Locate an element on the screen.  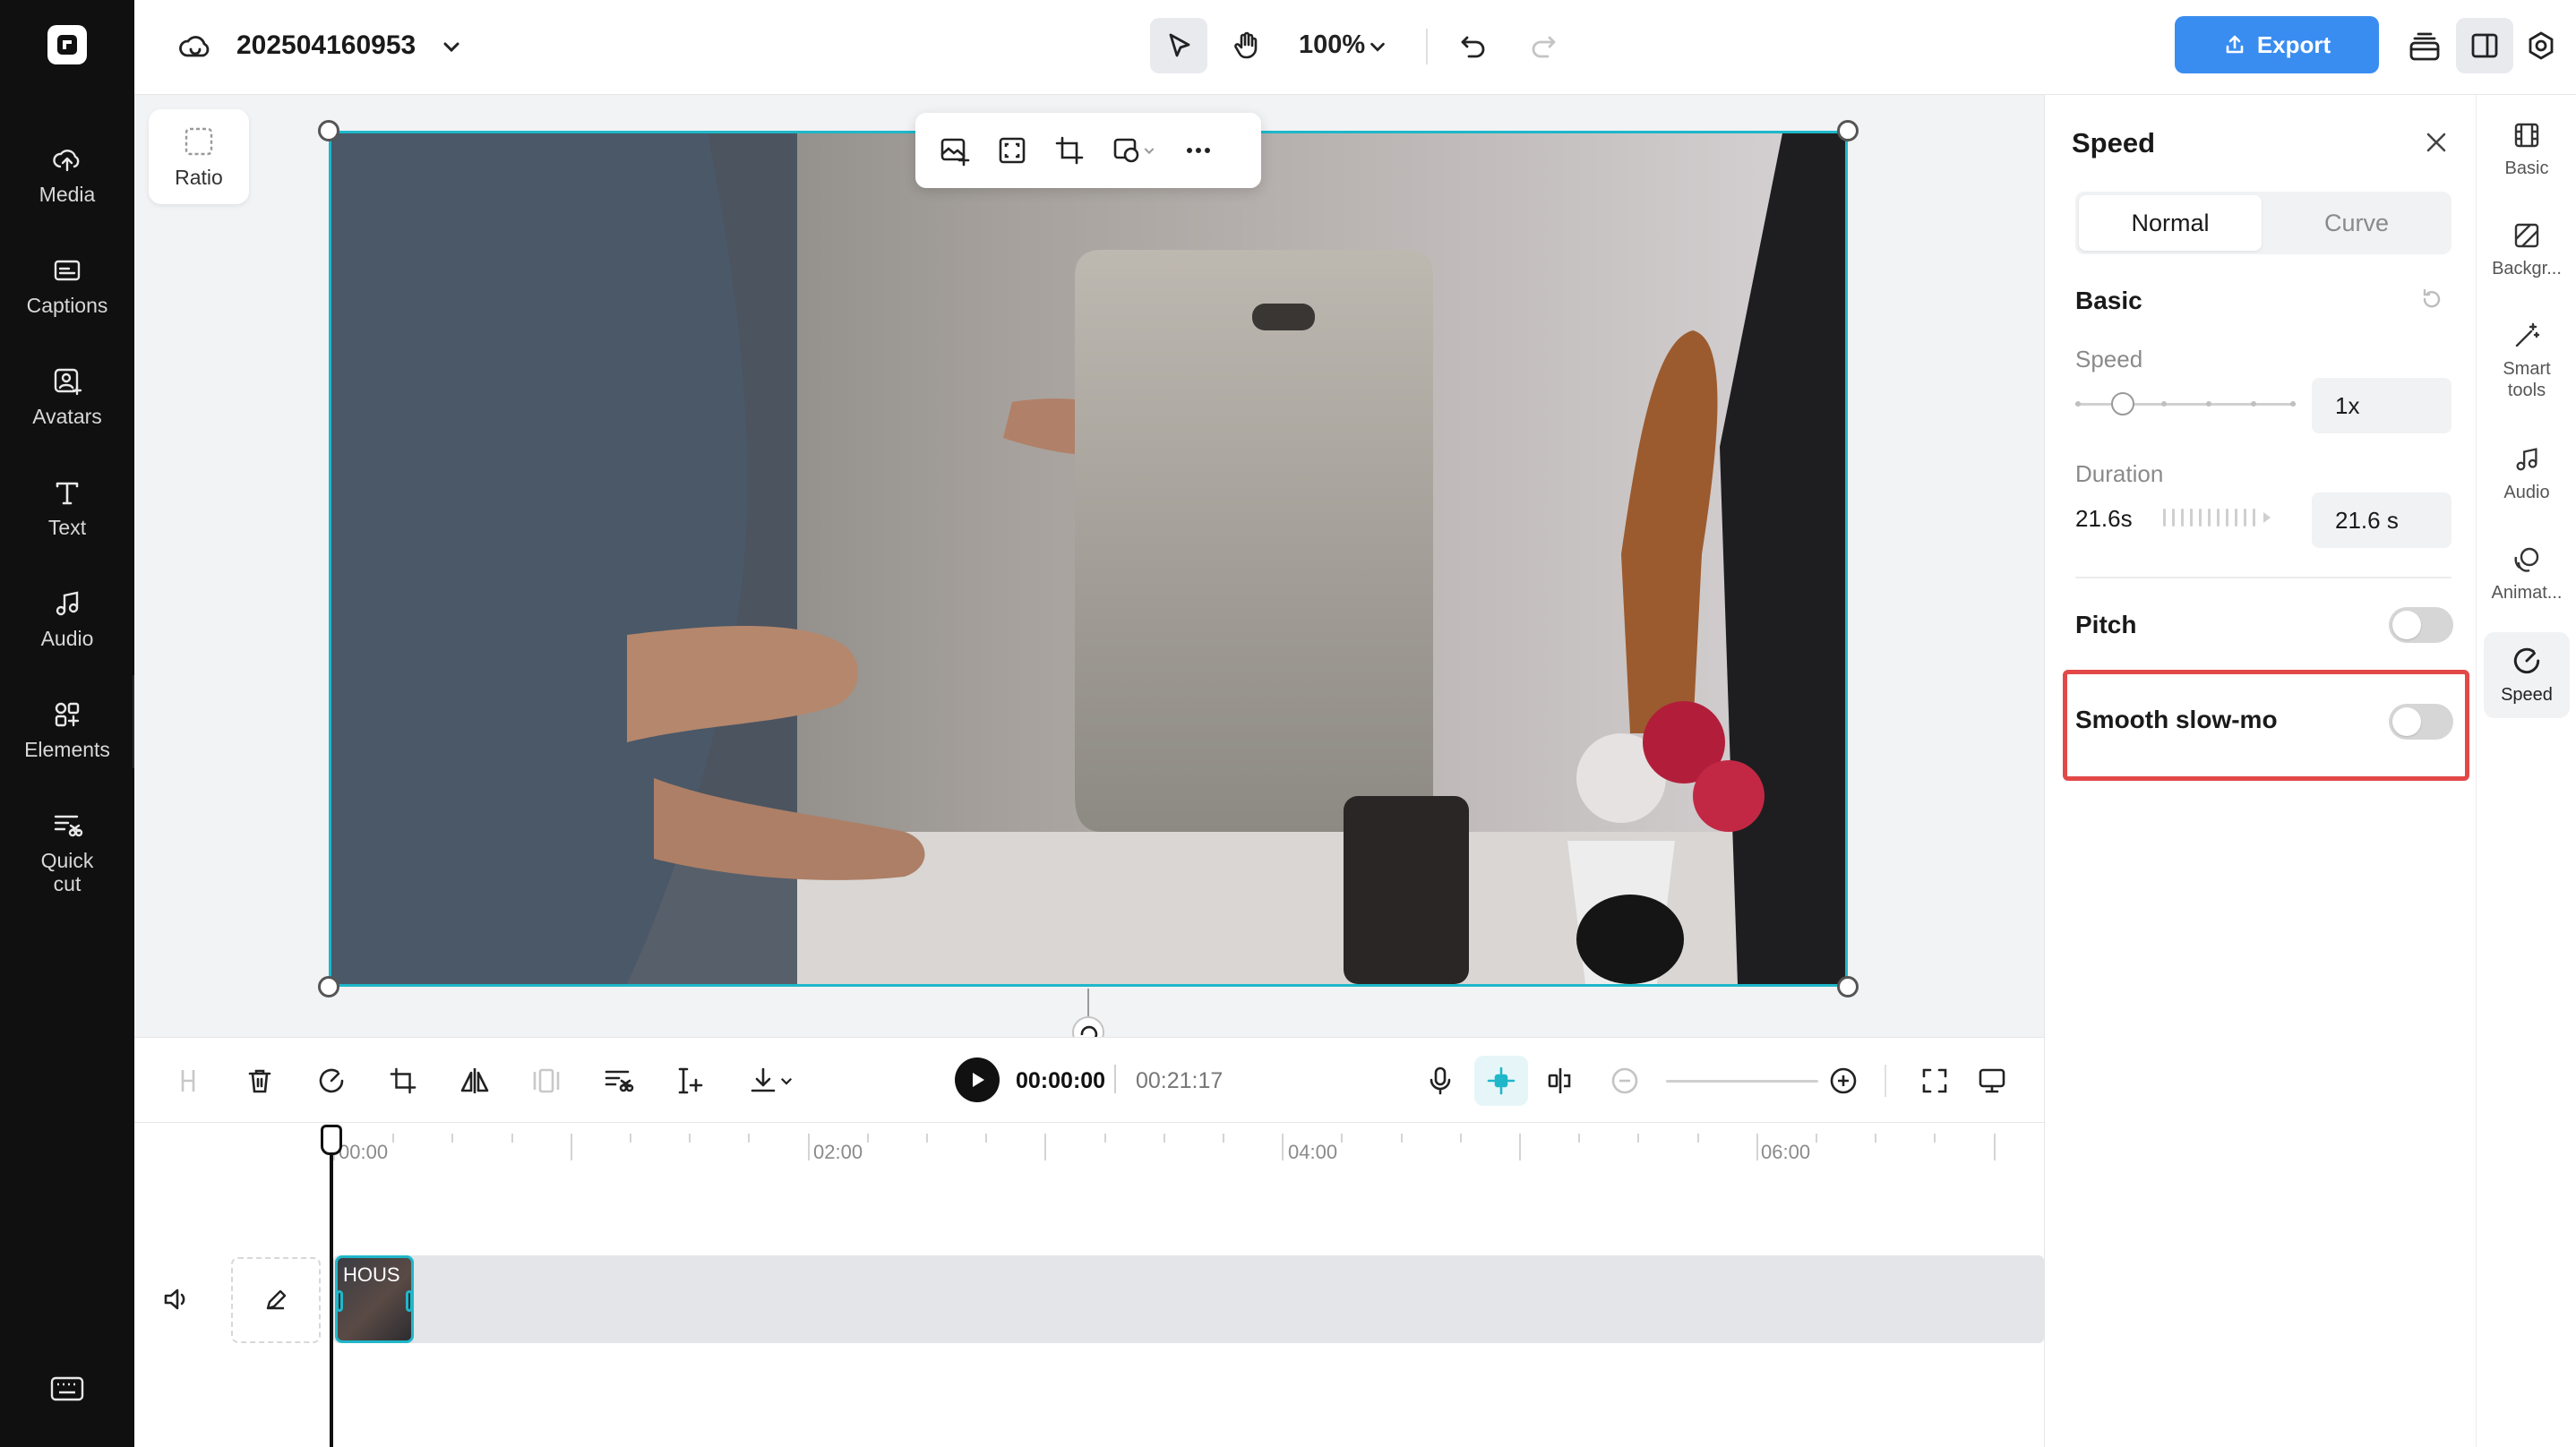
resize-handle-bottom-right is located at coordinates (1848, 986).